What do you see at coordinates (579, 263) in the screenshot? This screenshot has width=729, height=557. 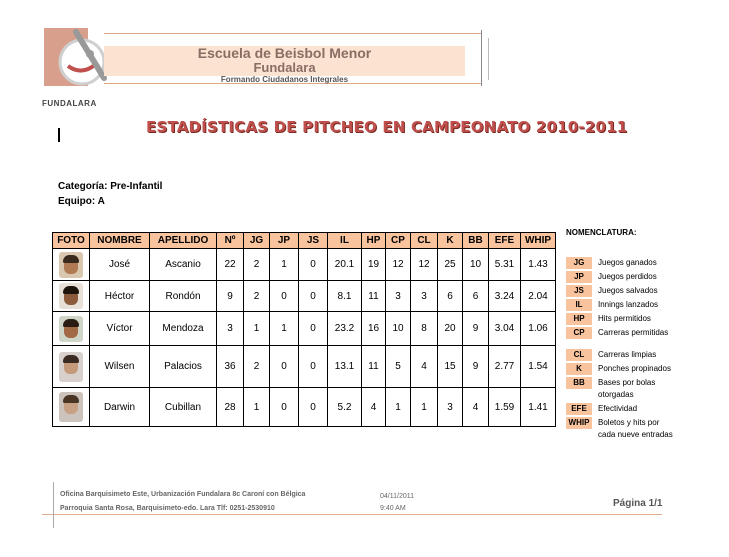 I see `nomenclature-code: JG` at bounding box center [579, 263].